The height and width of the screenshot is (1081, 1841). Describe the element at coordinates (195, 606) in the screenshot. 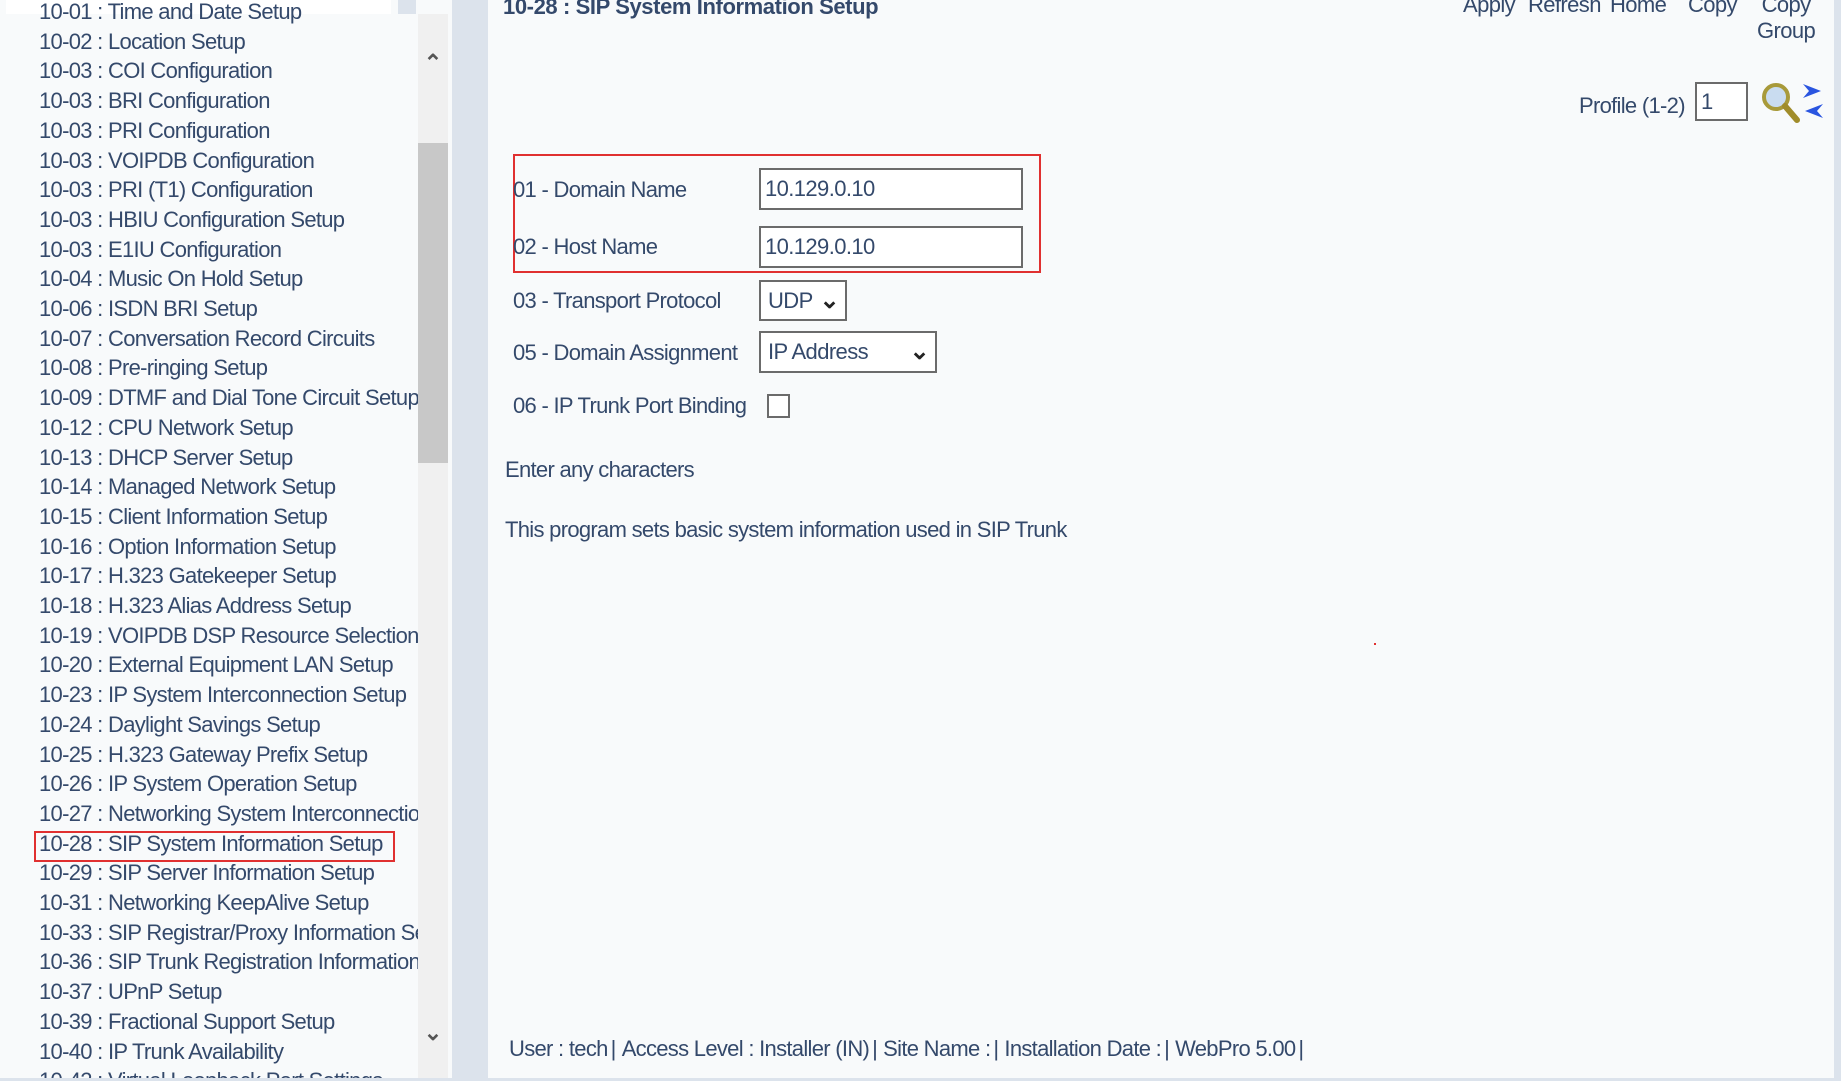

I see `sidebar-item: 10-18 : H.323 Alias Address Setup` at that location.